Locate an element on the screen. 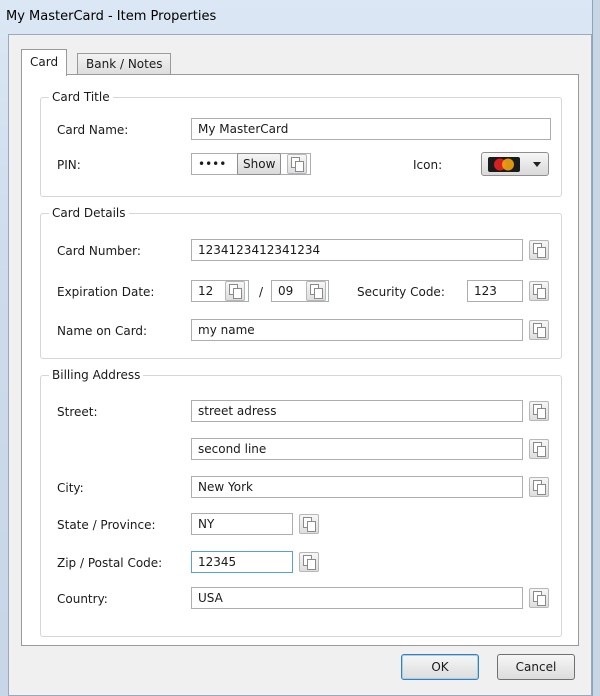 This screenshot has height=696, width=600. pin-copy-icon is located at coordinates (297, 164).